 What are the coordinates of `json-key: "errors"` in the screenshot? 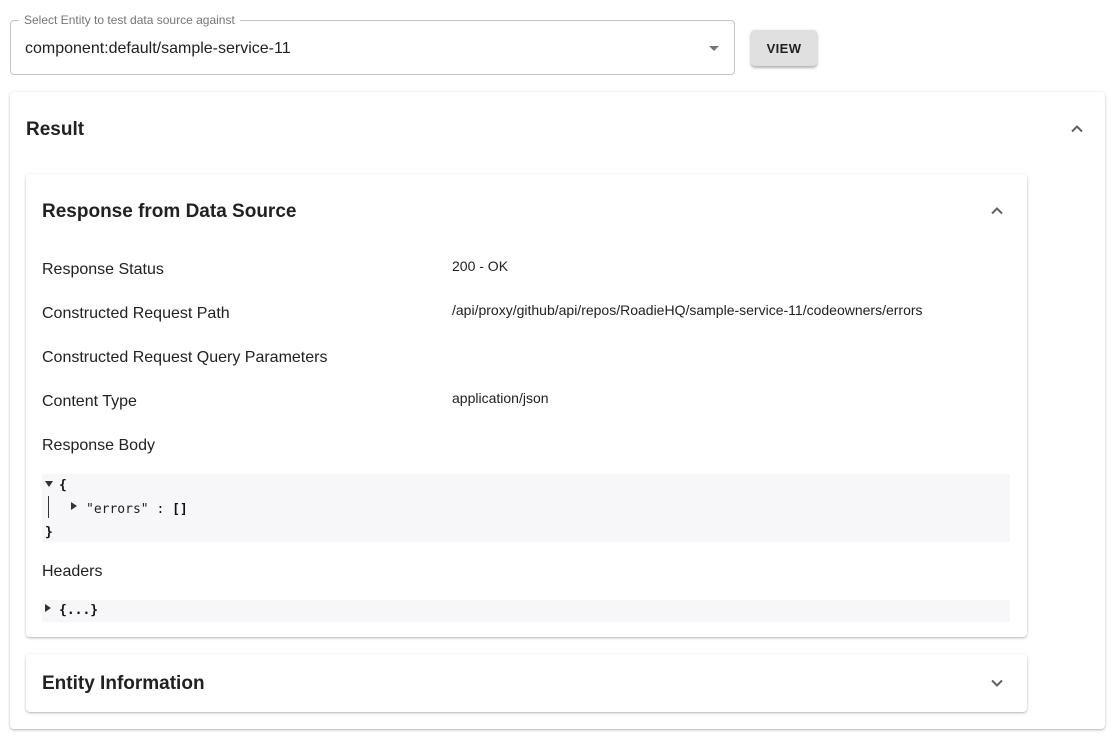 It's located at (117, 509).